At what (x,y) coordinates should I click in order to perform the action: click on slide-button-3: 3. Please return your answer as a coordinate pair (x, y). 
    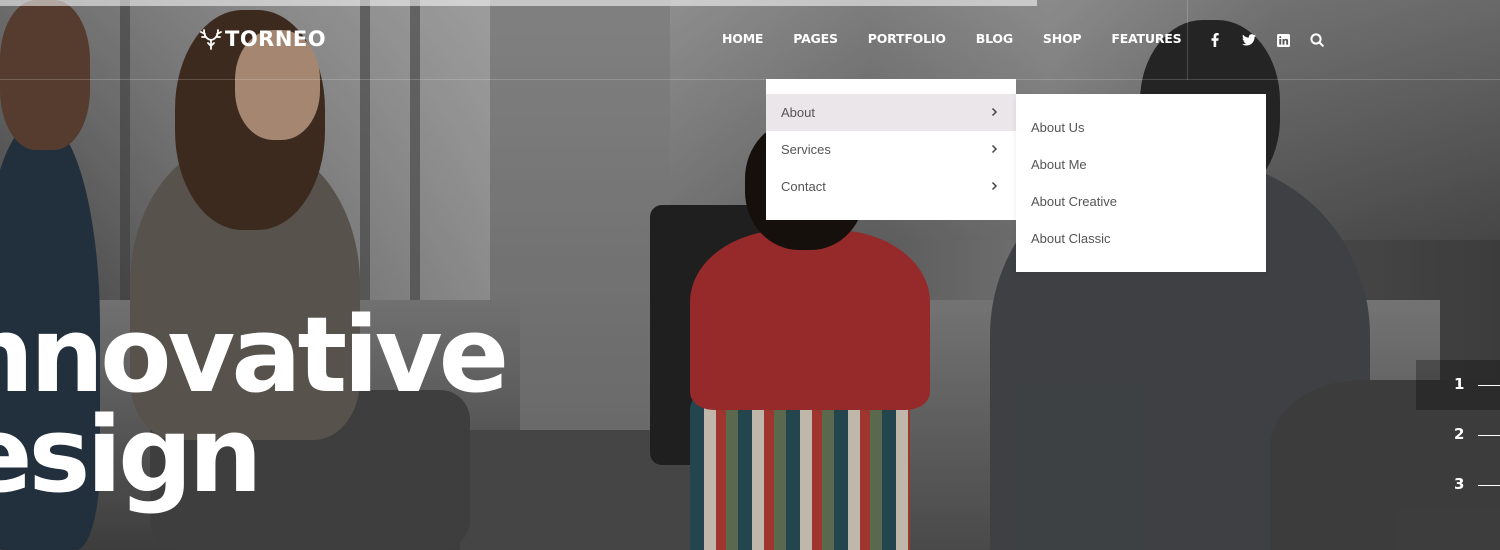
    Looking at the image, I should click on (1458, 485).